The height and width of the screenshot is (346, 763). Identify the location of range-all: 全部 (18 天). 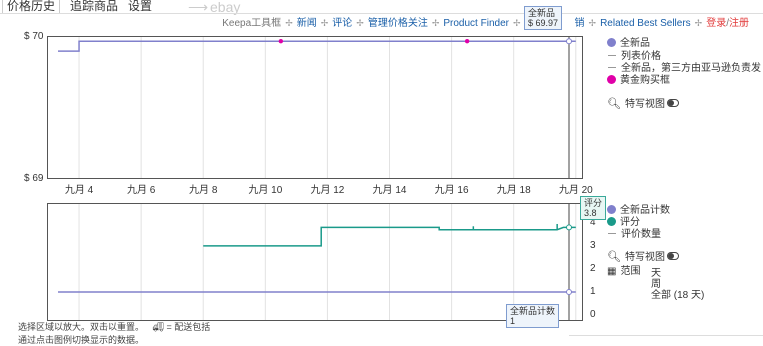
(677, 293).